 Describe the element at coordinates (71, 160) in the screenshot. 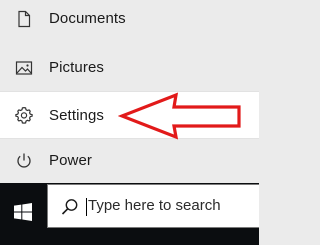

I see `power-label: Power` at that location.